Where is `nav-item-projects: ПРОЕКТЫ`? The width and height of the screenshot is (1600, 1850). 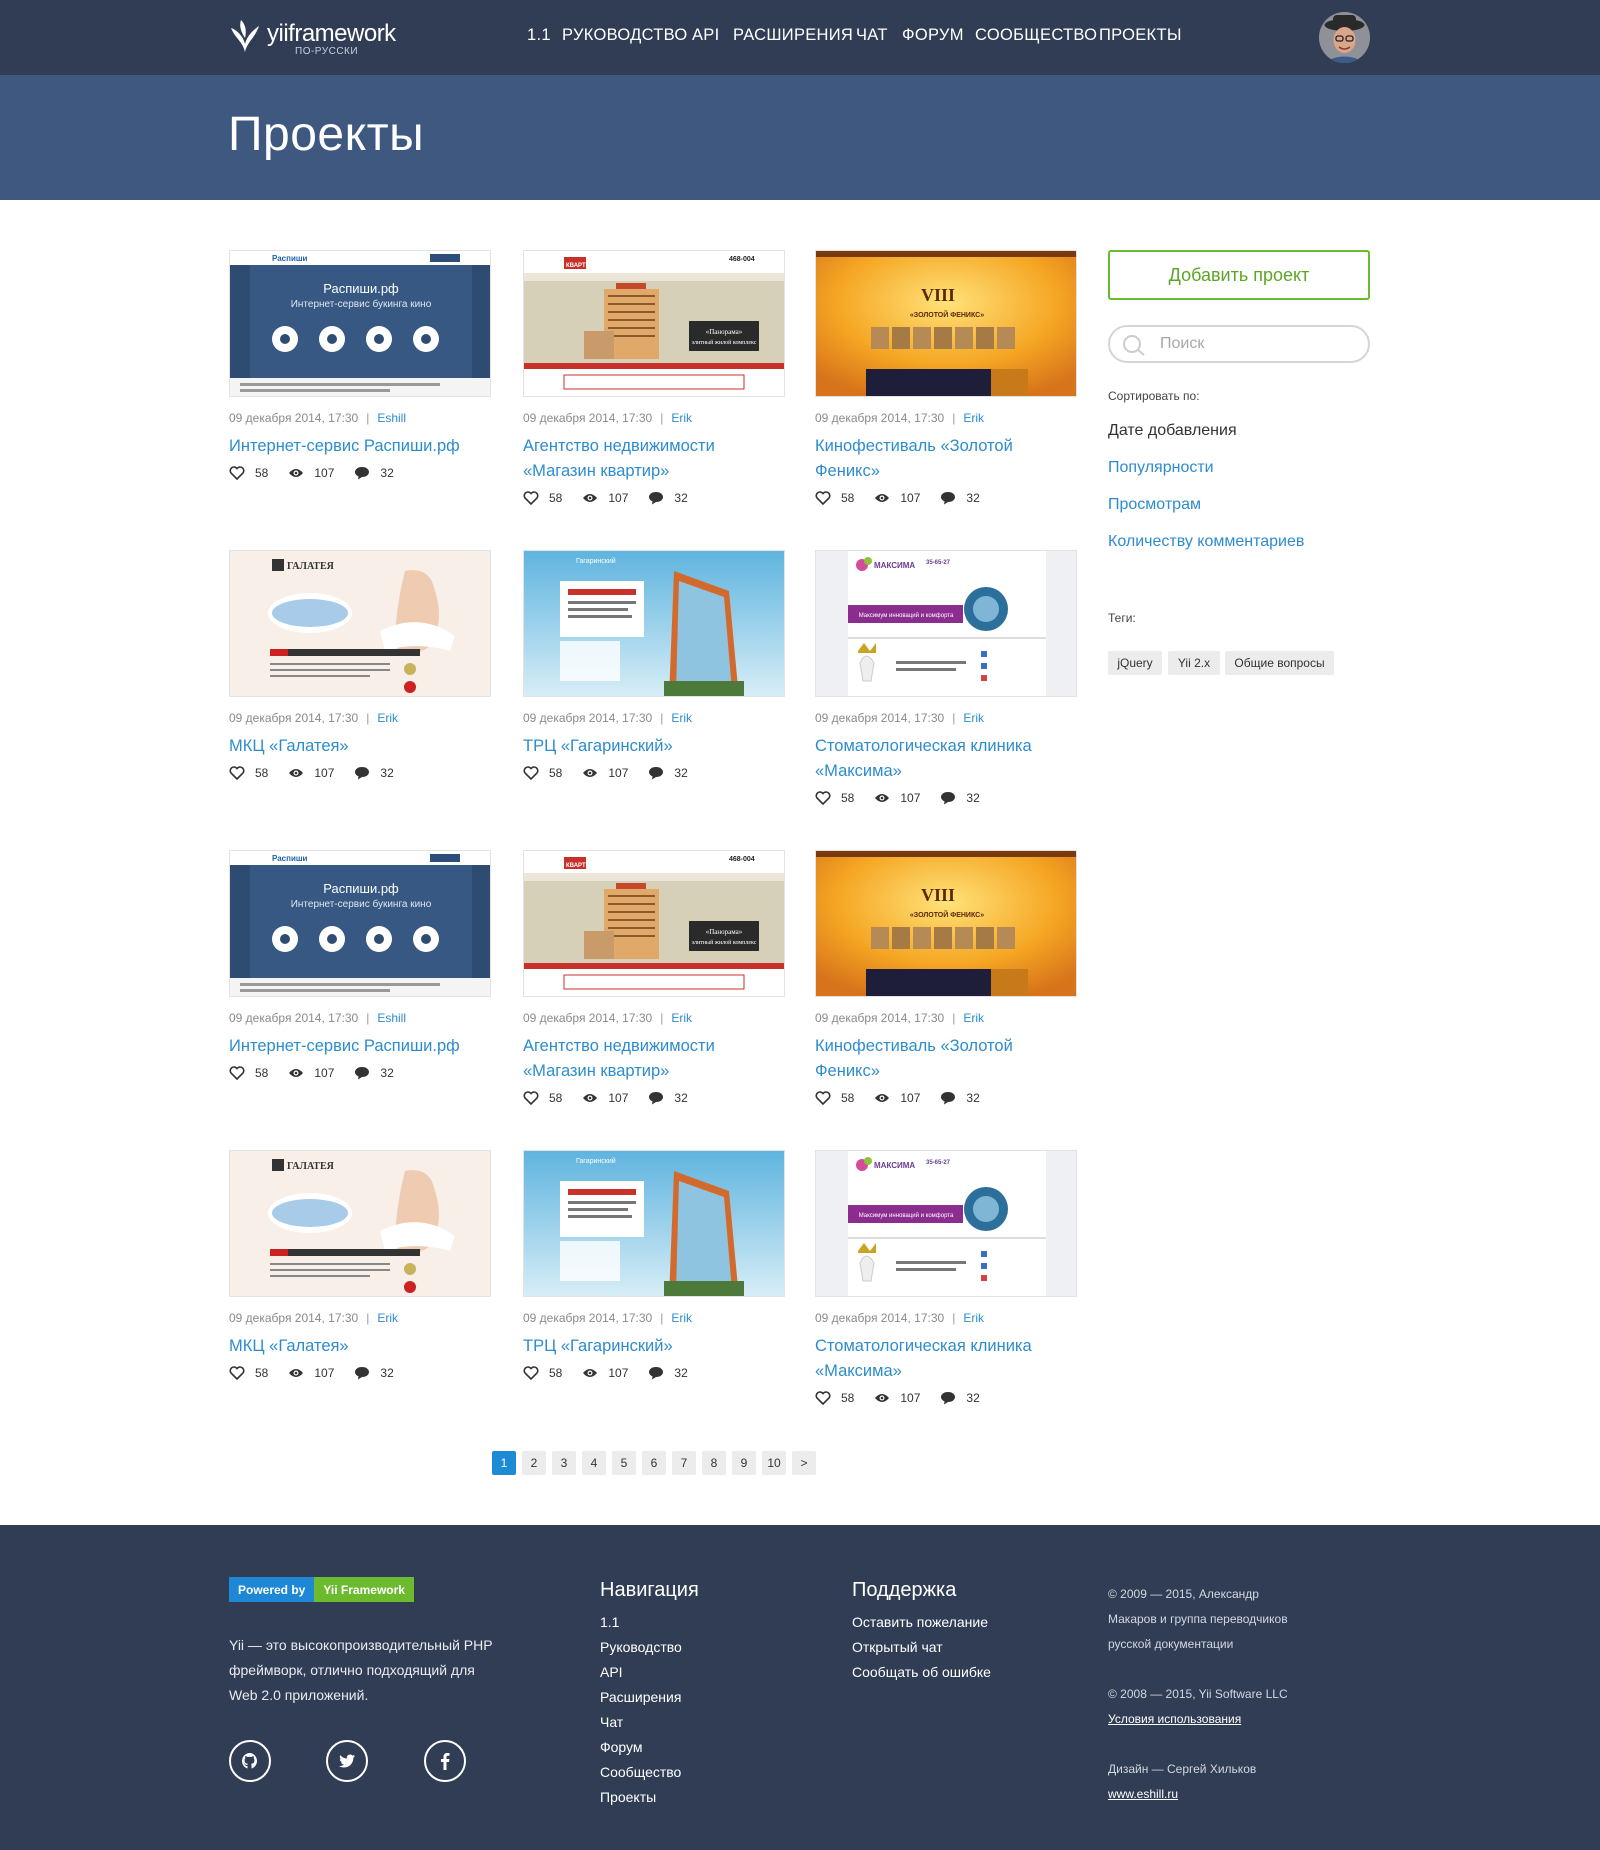 nav-item-projects: ПРОЕКТЫ is located at coordinates (1140, 35).